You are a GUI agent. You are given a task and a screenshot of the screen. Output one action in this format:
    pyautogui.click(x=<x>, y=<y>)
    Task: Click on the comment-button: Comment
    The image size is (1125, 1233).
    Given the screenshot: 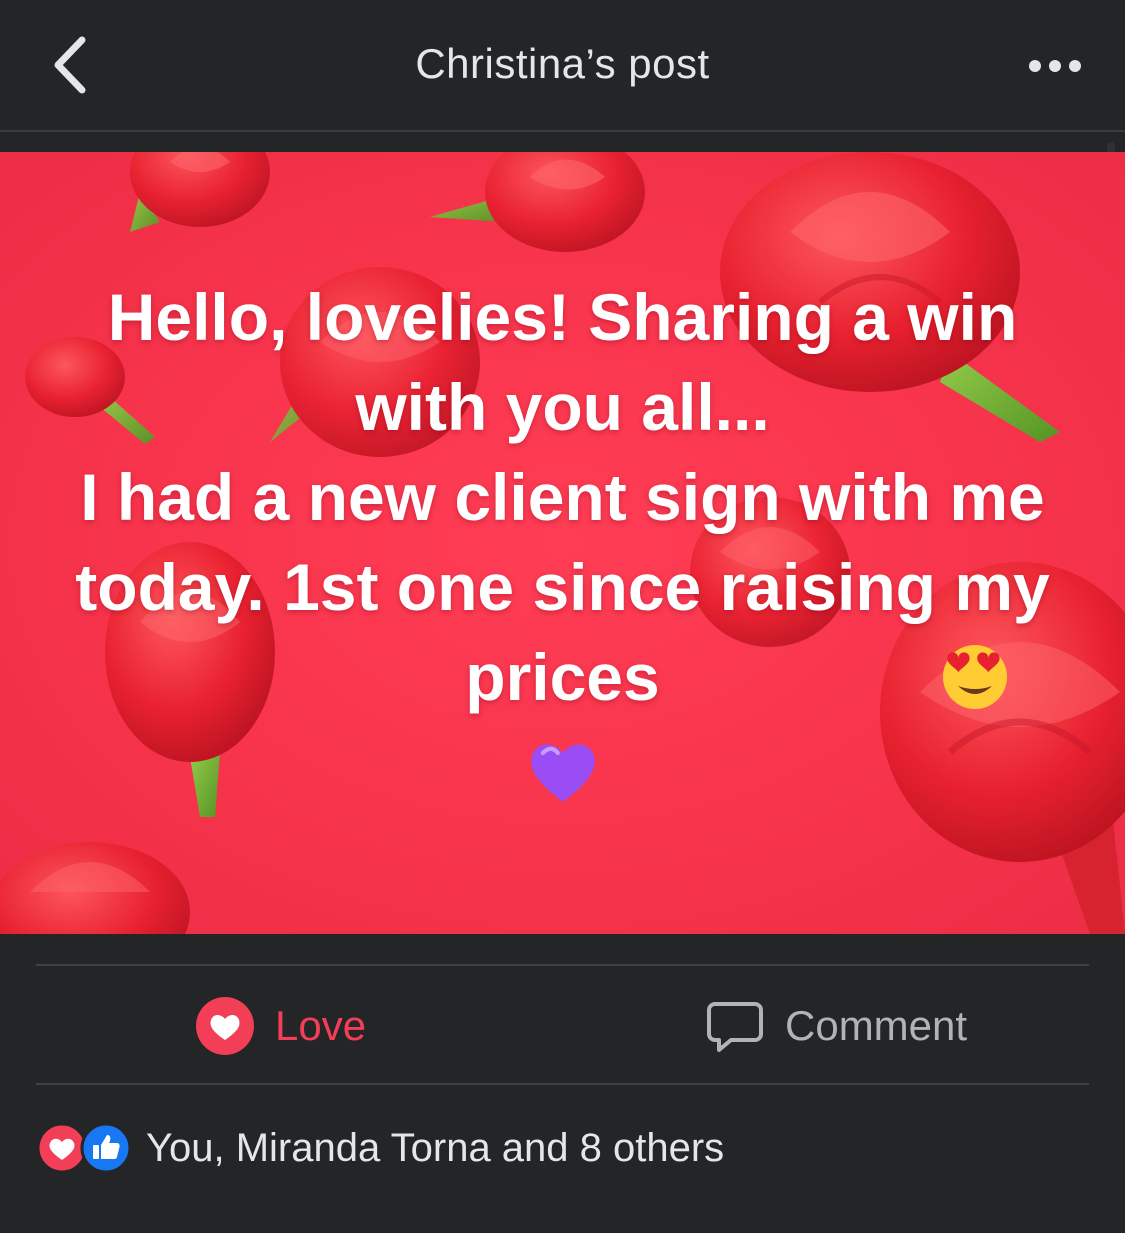 What is the action you would take?
    pyautogui.click(x=836, y=1026)
    